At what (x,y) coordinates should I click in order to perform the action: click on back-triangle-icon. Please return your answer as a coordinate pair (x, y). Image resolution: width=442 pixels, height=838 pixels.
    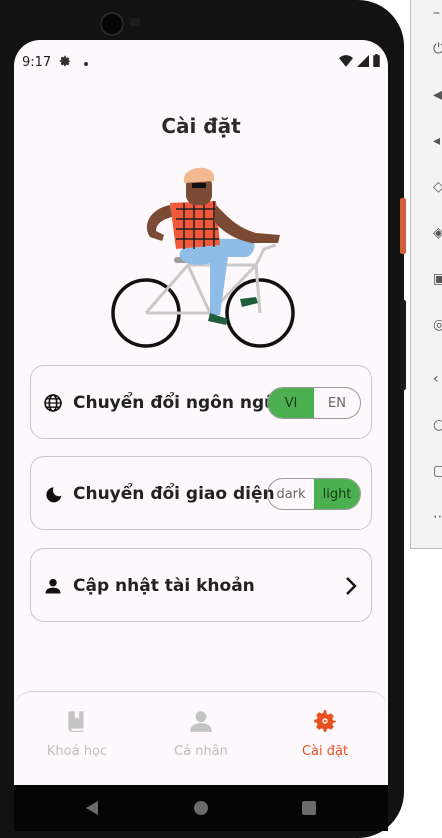
    Looking at the image, I should click on (93, 808).